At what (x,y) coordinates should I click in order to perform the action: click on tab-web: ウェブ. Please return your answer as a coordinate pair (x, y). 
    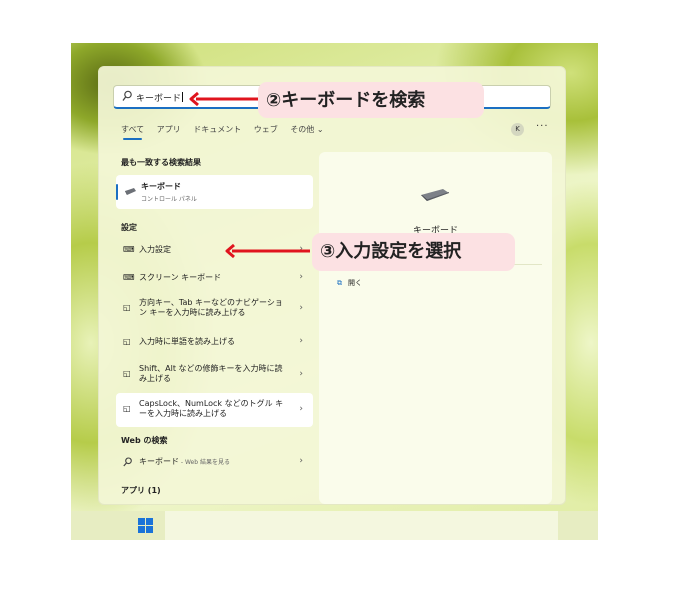
    Looking at the image, I should click on (266, 129).